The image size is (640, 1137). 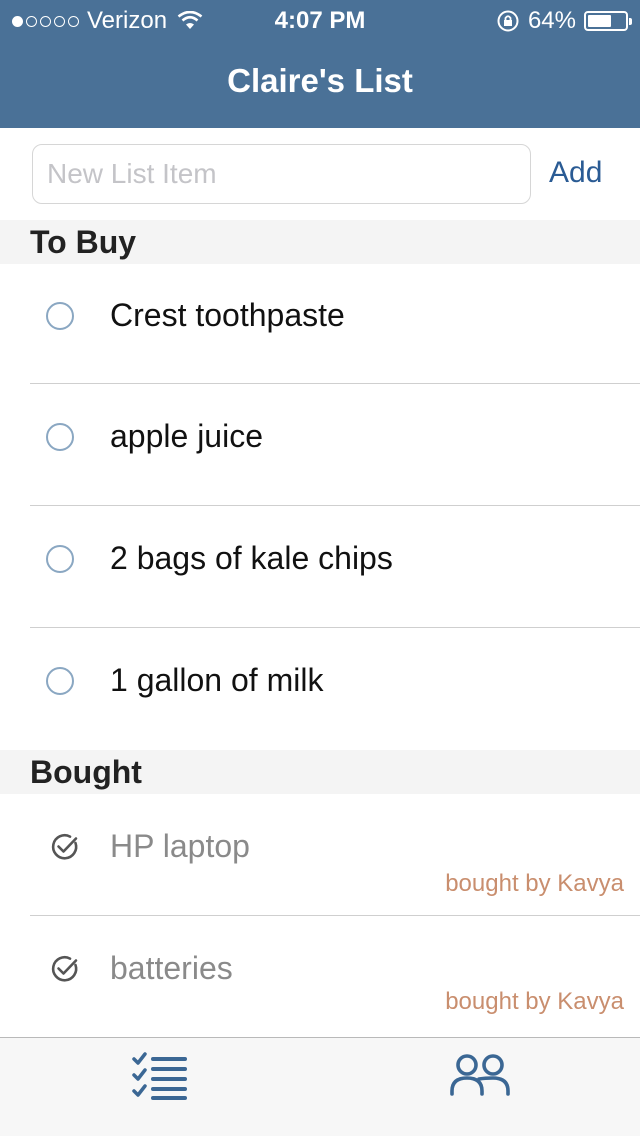 What do you see at coordinates (320, 976) in the screenshot?
I see `bought-item: batteries bought by Kavya` at bounding box center [320, 976].